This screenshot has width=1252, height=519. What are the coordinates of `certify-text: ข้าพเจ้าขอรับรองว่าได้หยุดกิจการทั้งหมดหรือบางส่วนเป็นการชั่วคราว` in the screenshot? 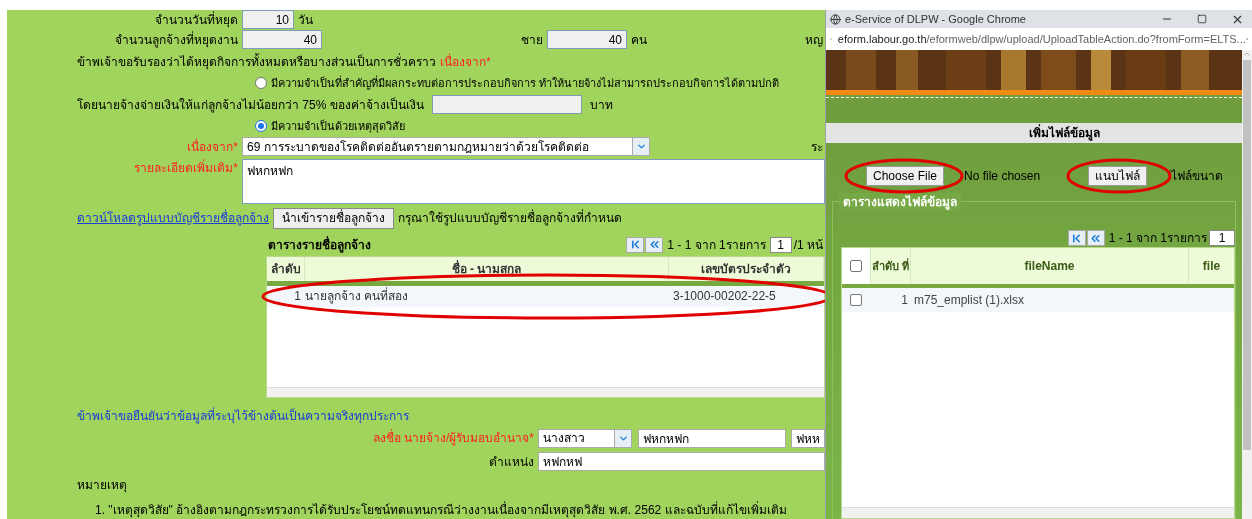 It's located at (256, 62).